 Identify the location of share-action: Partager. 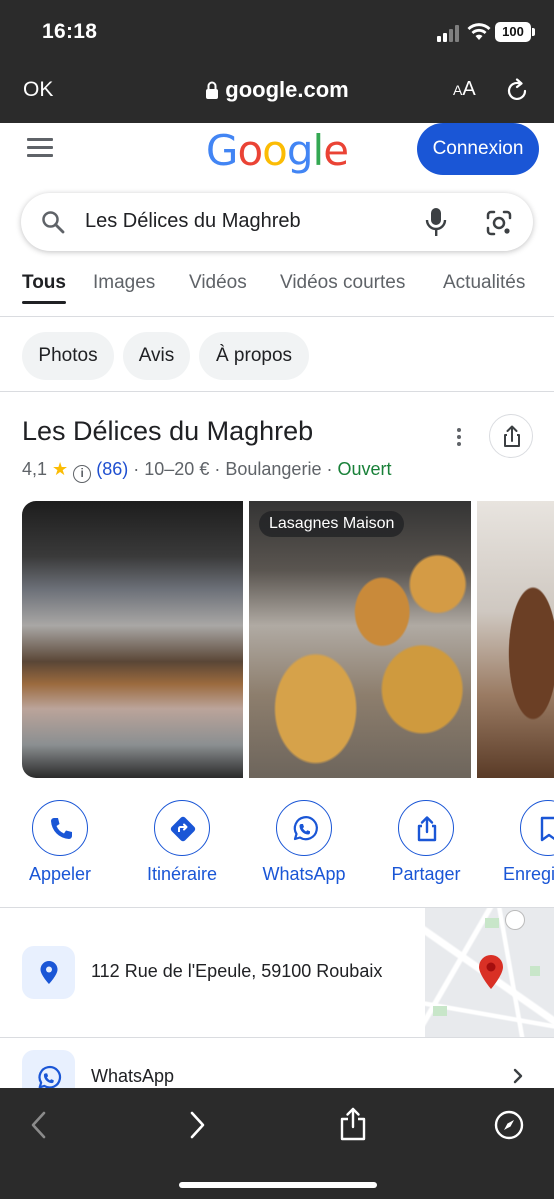
(426, 842).